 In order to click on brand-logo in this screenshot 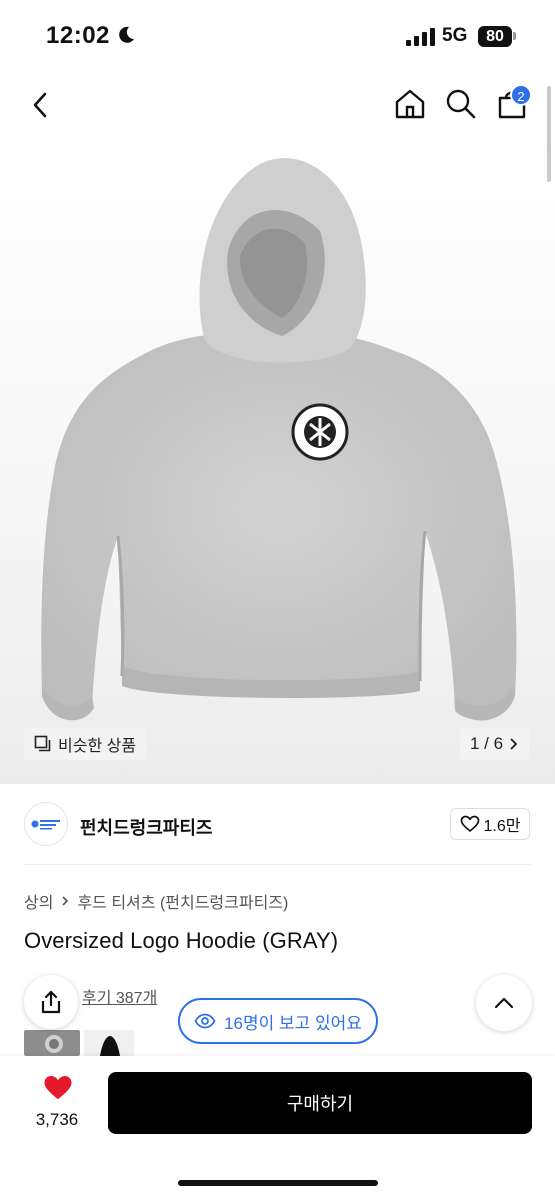, I will do `click(46, 824)`.